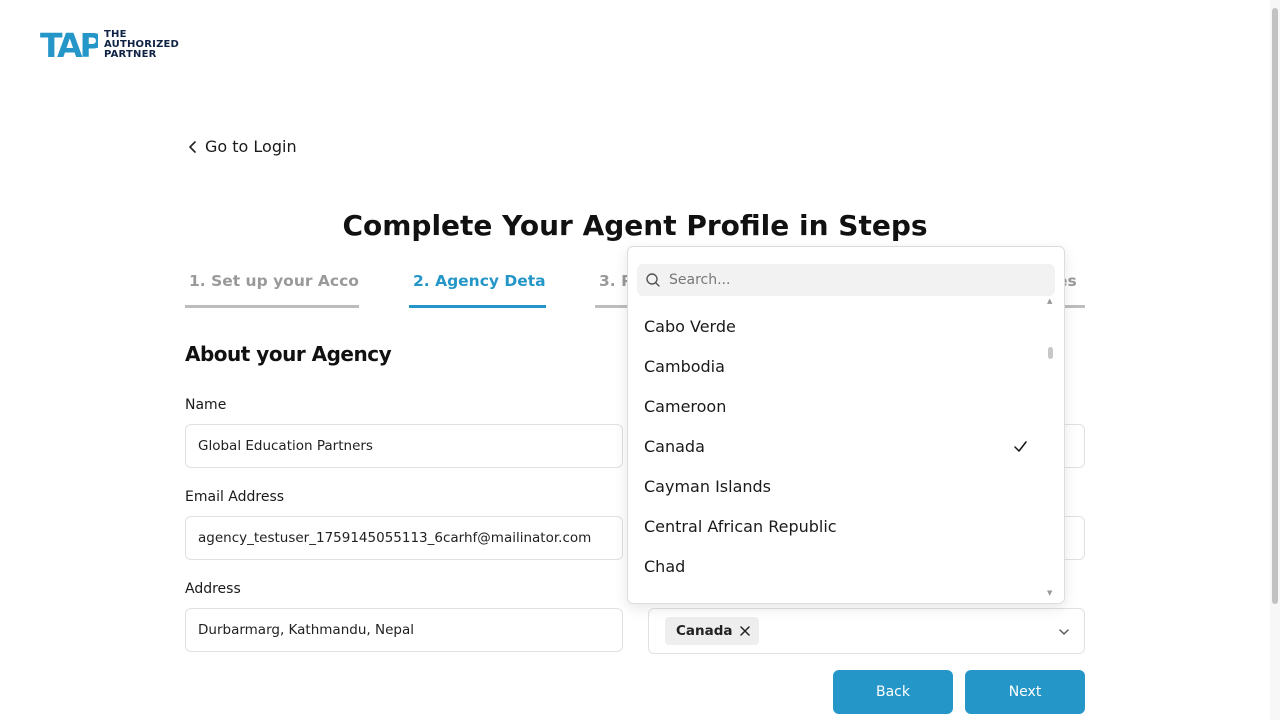 The width and height of the screenshot is (1280, 720). Describe the element at coordinates (272, 290) in the screenshot. I see `step-account: 1. Set up your Account` at that location.